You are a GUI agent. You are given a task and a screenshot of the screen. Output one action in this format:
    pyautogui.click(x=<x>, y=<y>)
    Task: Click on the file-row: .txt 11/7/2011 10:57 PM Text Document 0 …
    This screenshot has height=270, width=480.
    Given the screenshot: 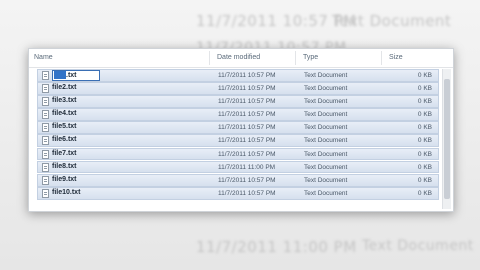 What is the action you would take?
    pyautogui.click(x=238, y=75)
    